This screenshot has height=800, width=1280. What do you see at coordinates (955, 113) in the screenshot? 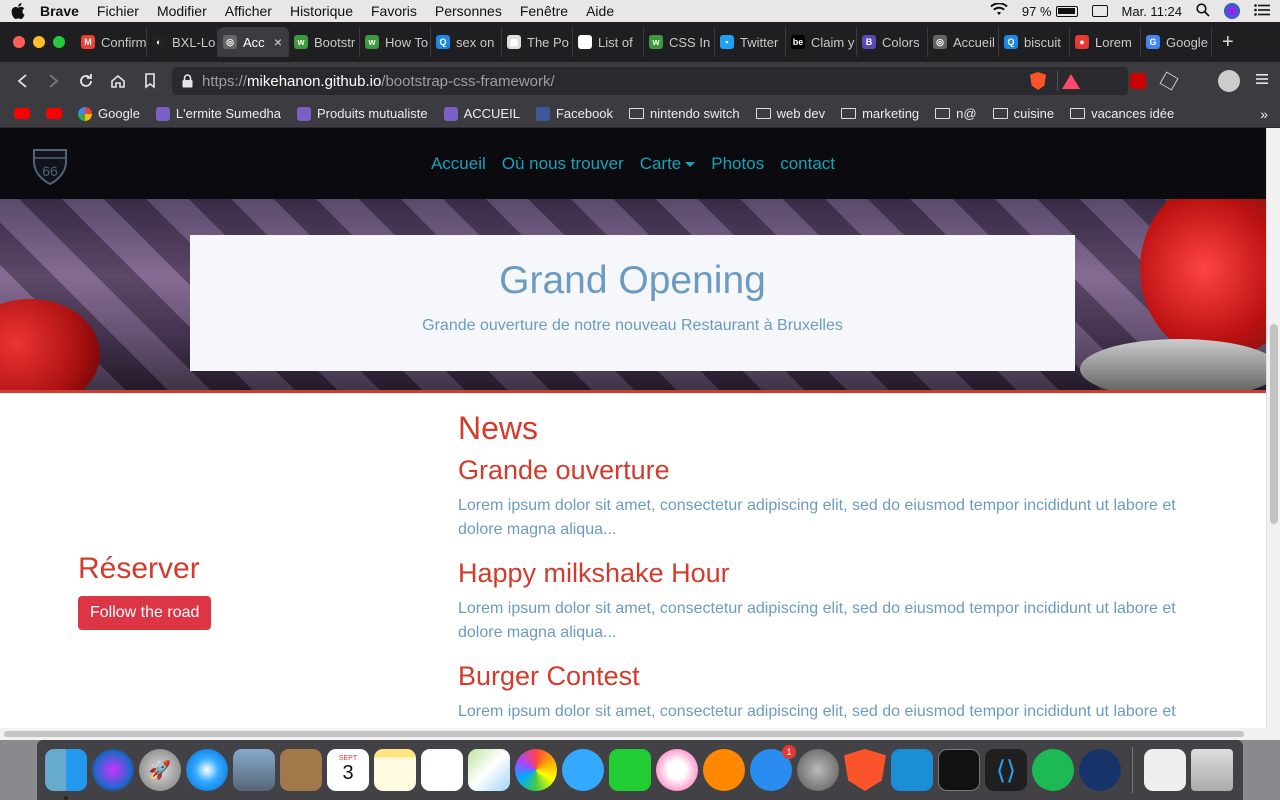
I see `bookmark-item: n@` at bounding box center [955, 113].